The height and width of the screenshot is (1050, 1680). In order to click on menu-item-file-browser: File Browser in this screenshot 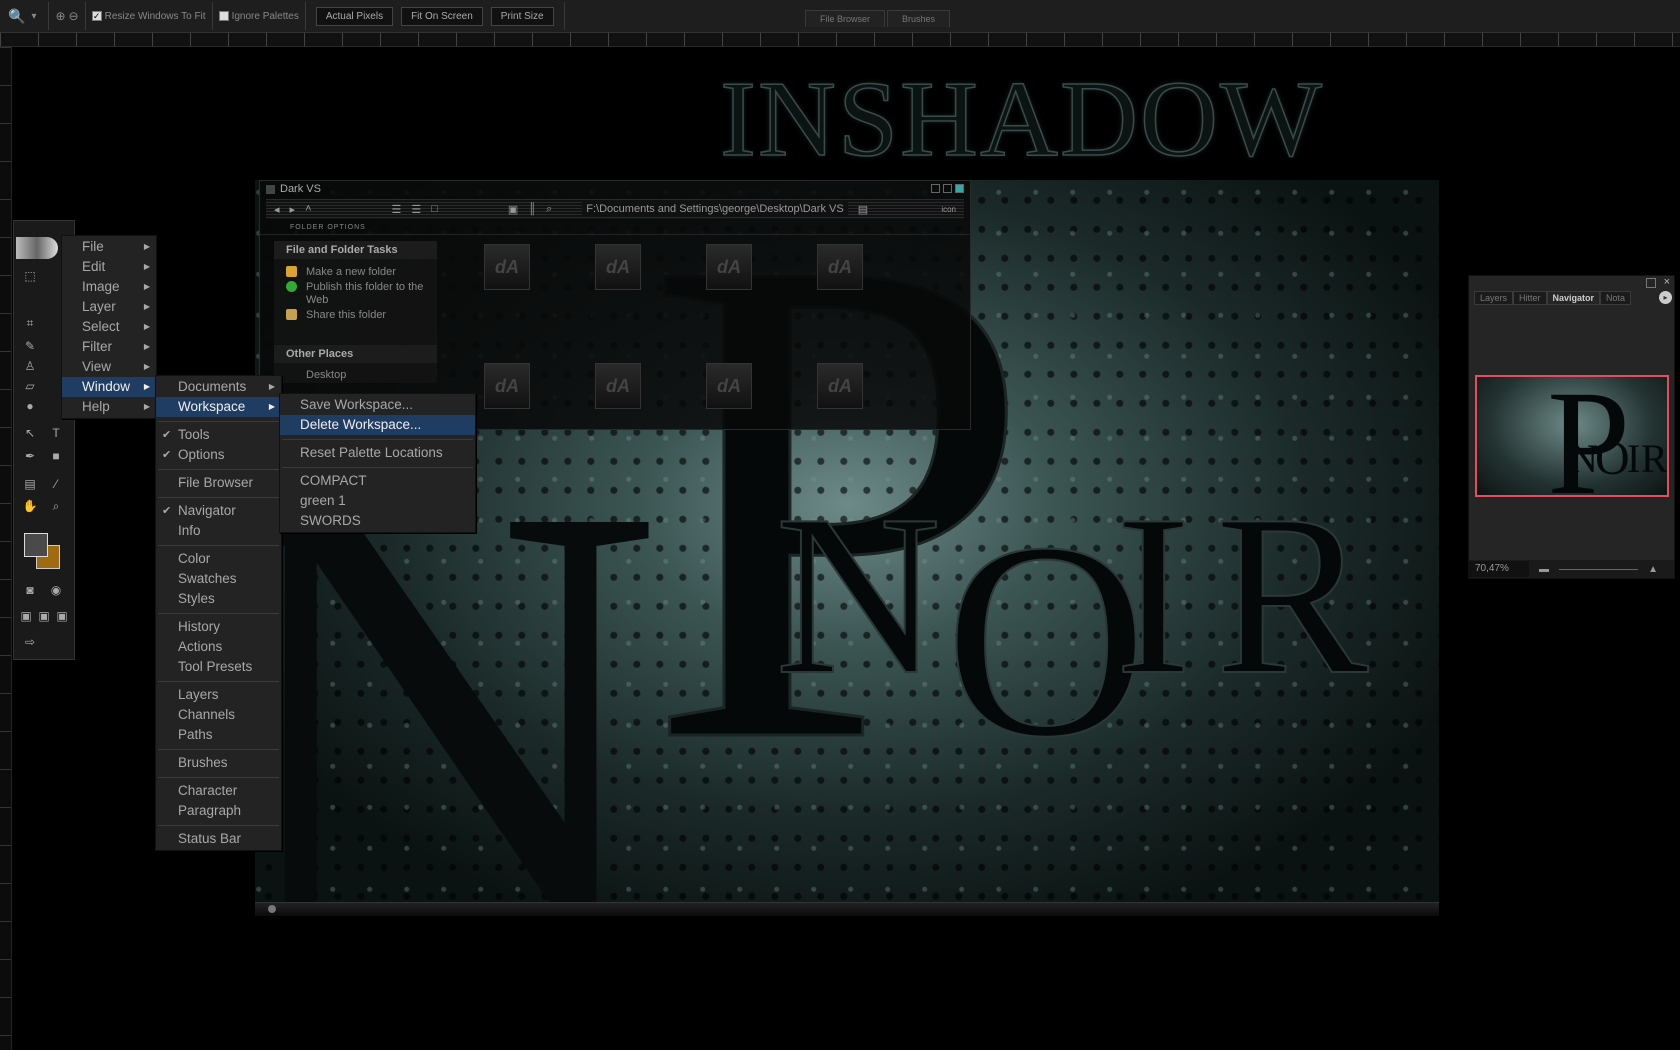, I will do `click(218, 483)`.